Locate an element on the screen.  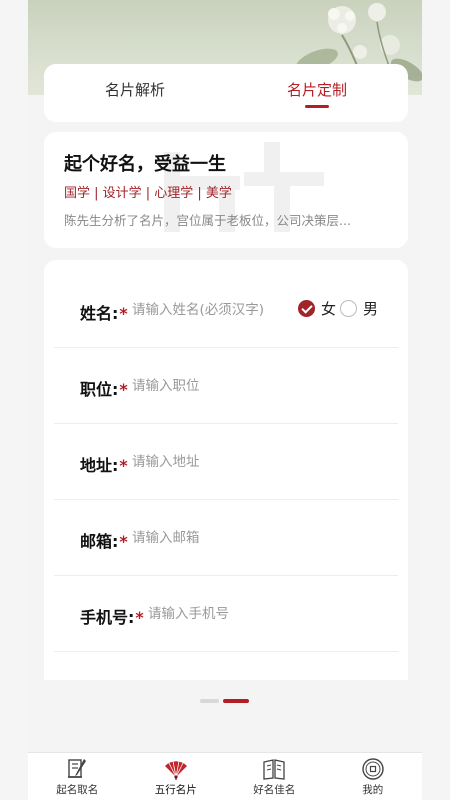
nav-item-mine: 我的 is located at coordinates (373, 776).